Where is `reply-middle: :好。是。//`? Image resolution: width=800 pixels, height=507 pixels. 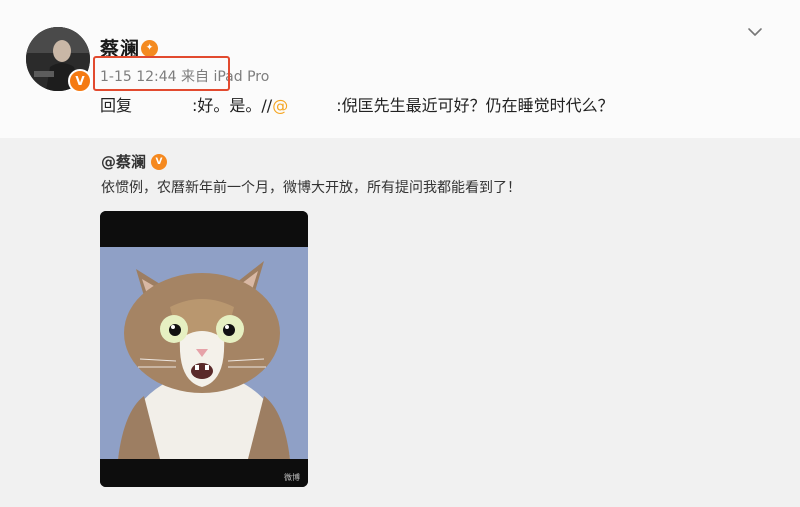
reply-middle: :好。是。// is located at coordinates (232, 105).